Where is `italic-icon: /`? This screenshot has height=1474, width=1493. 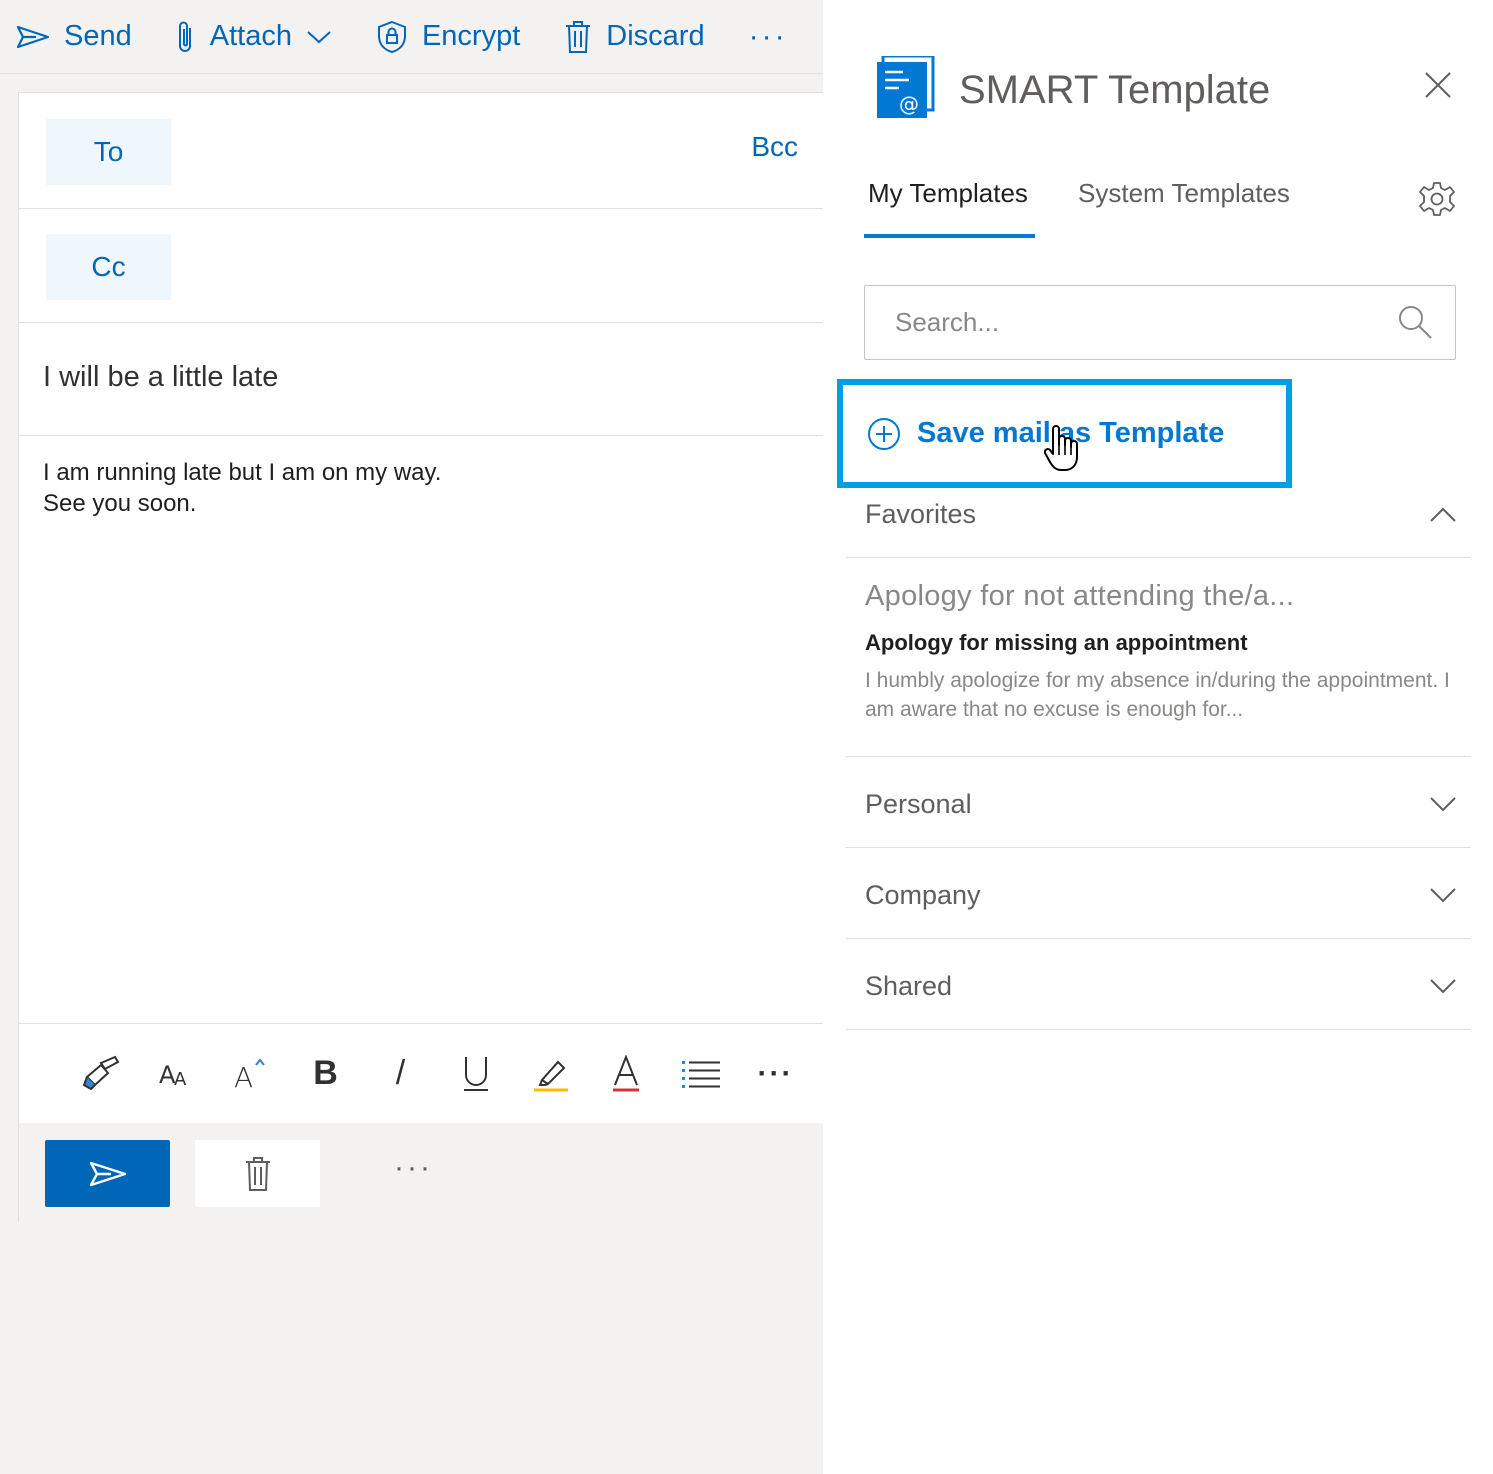
italic-icon: / is located at coordinates (400, 1073).